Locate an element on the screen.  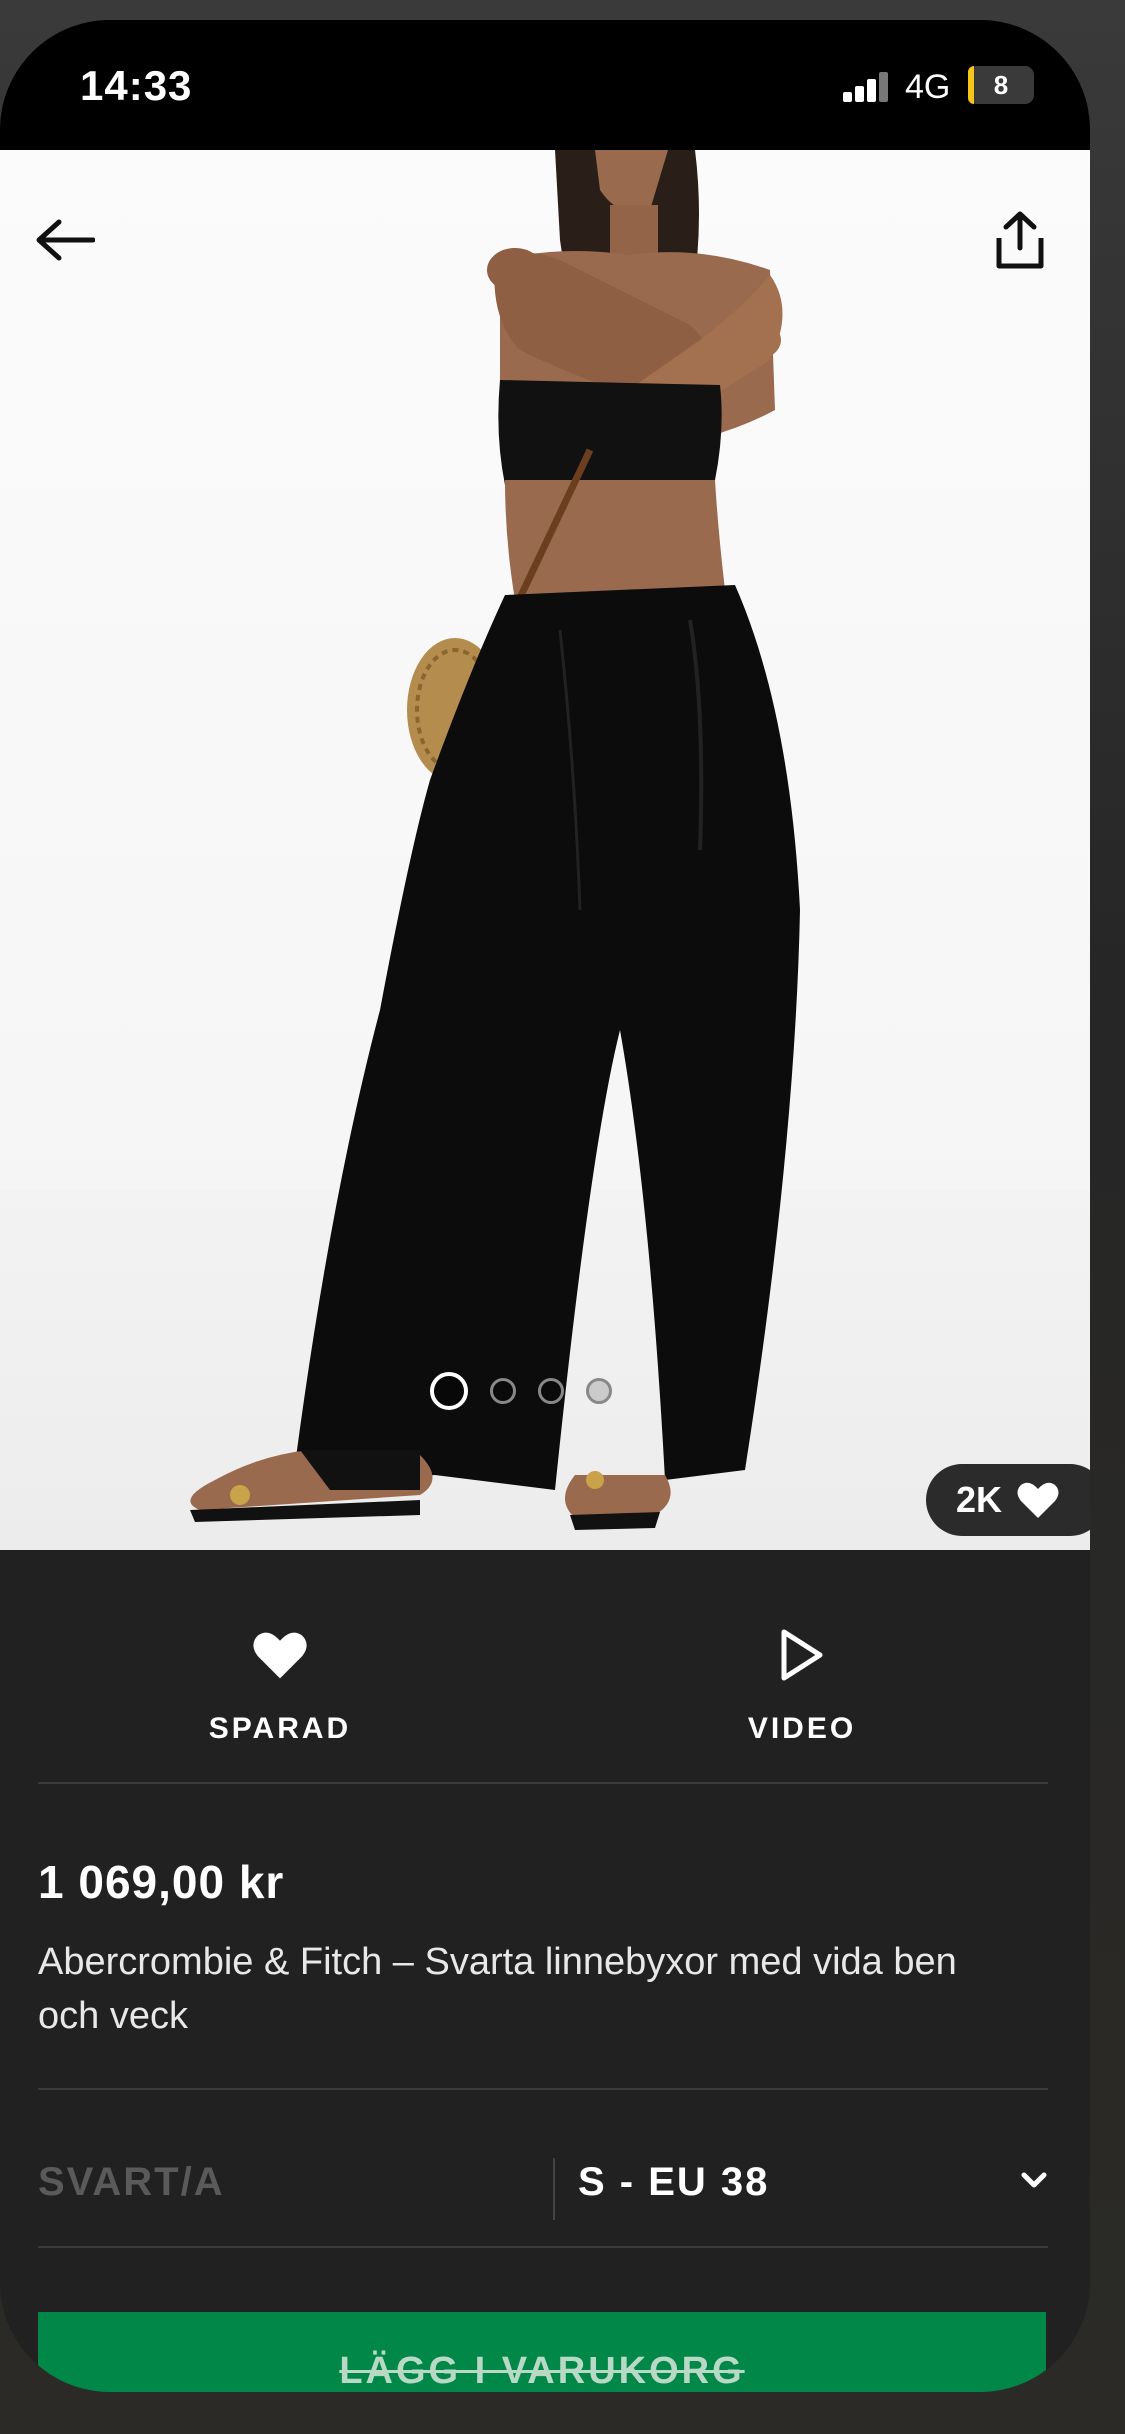
save-button: SPARAD is located at coordinates (280, 1683).